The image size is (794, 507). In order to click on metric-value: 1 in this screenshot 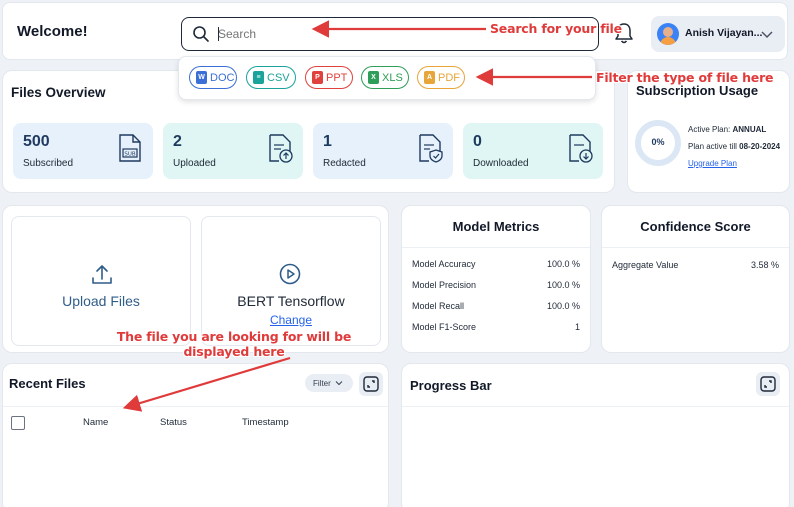, I will do `click(577, 327)`.